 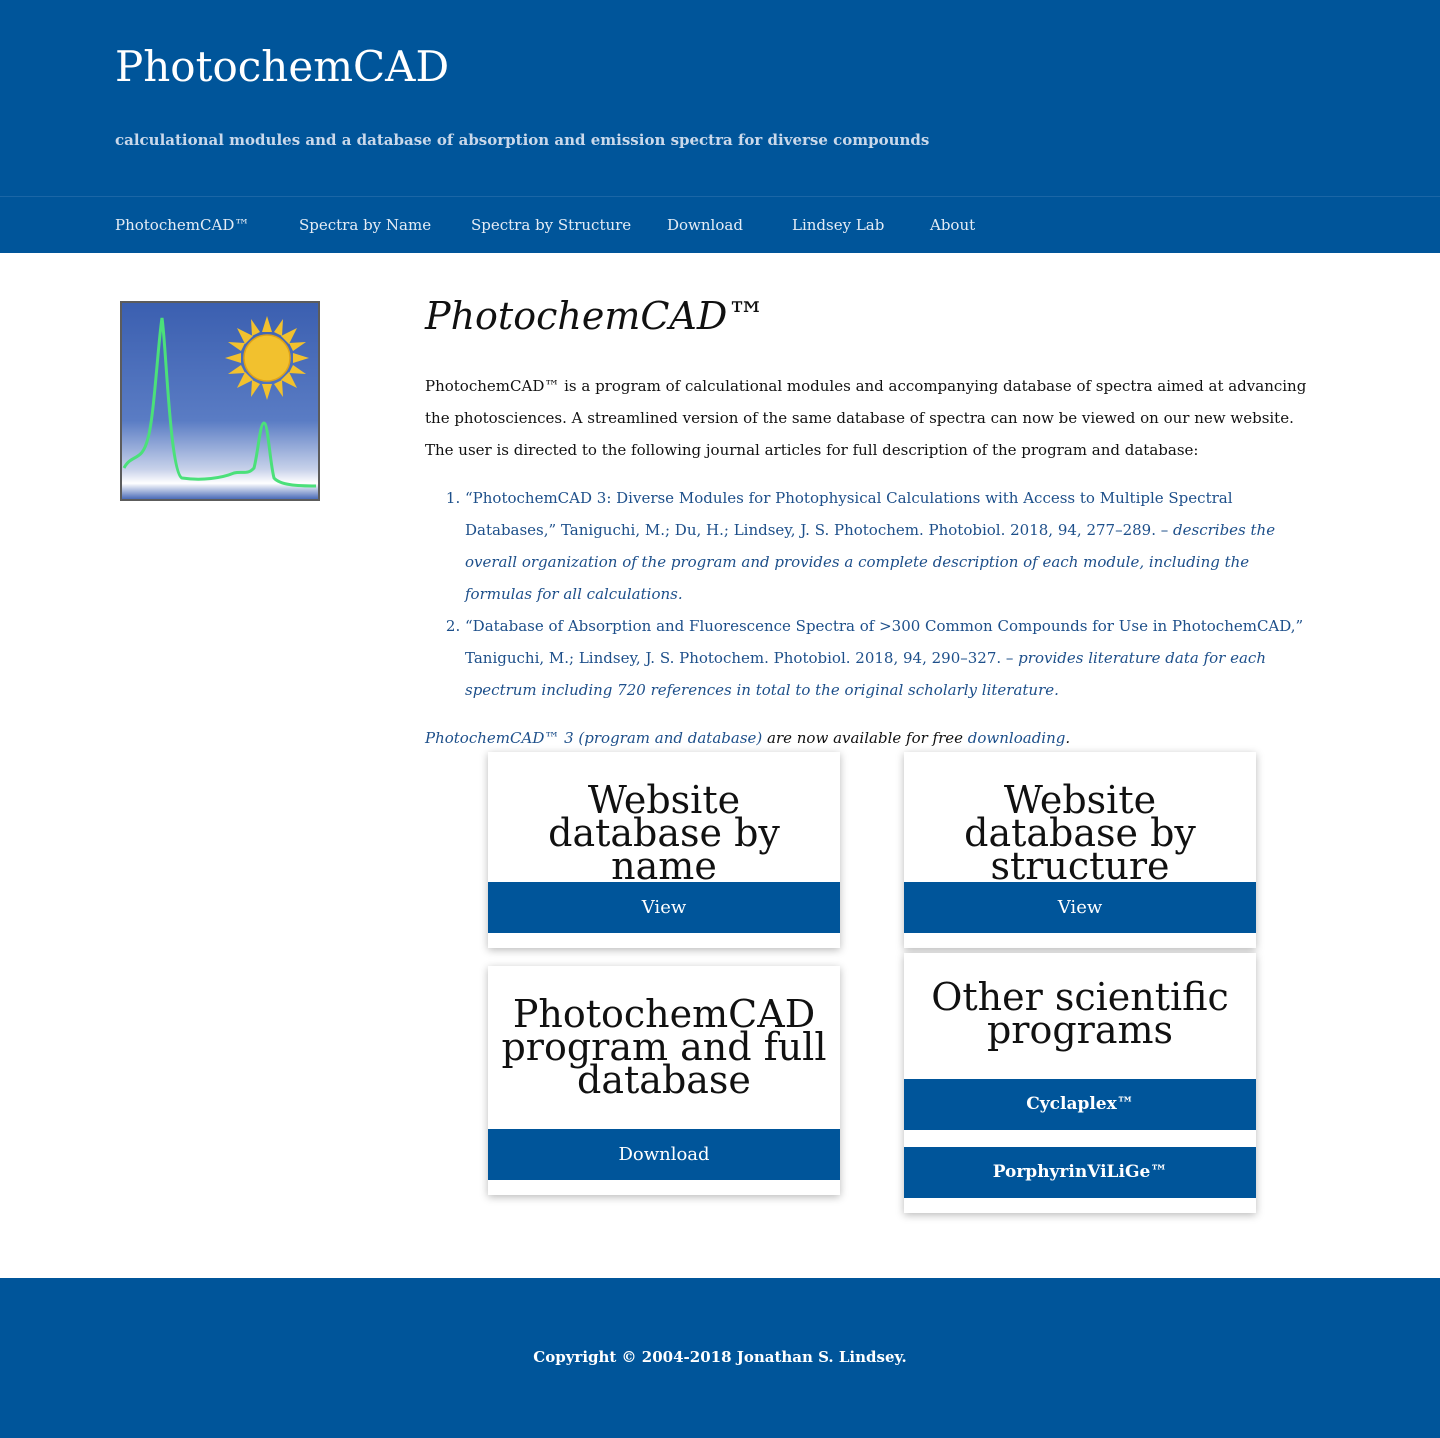 I want to click on site-title: PhotochemCAD, so click(x=282, y=66).